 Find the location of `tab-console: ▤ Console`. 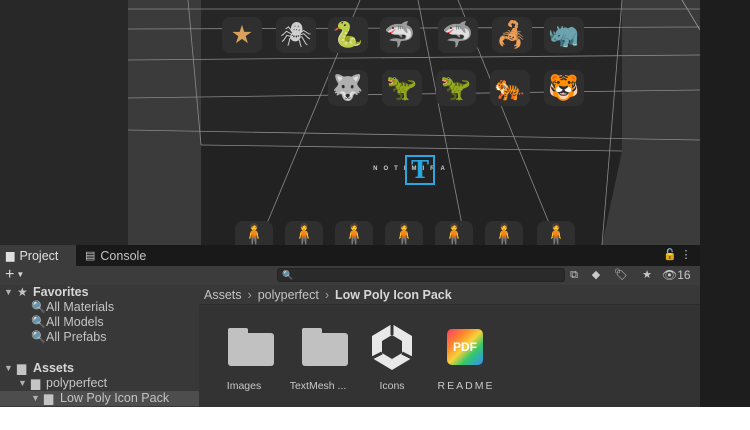

tab-console: ▤ Console is located at coordinates (125, 255).